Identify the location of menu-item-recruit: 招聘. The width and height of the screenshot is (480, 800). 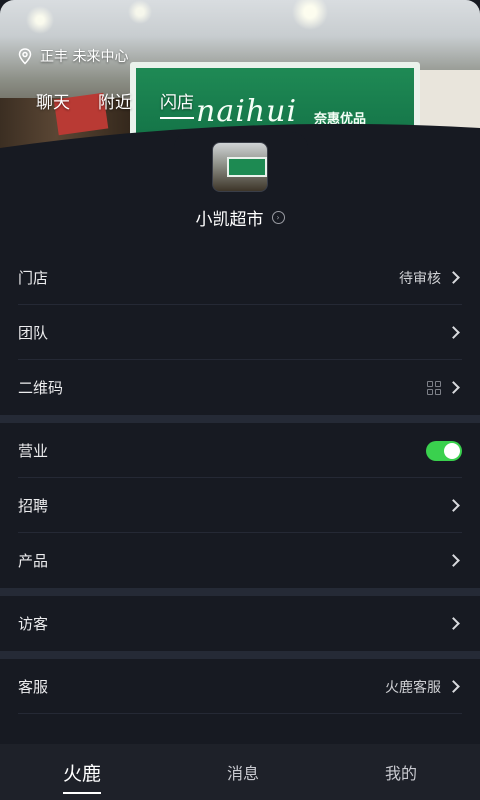
(240, 505).